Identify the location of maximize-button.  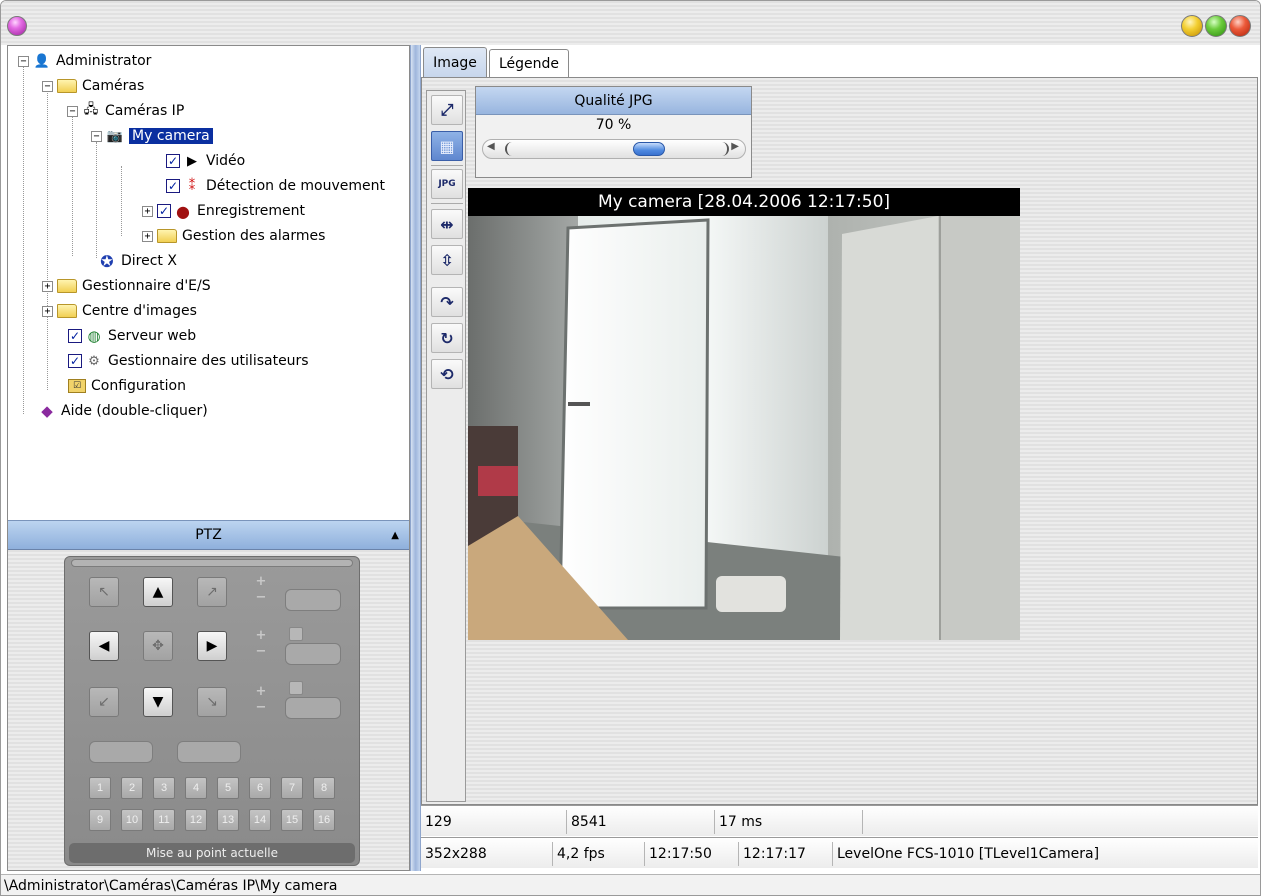
(1216, 26).